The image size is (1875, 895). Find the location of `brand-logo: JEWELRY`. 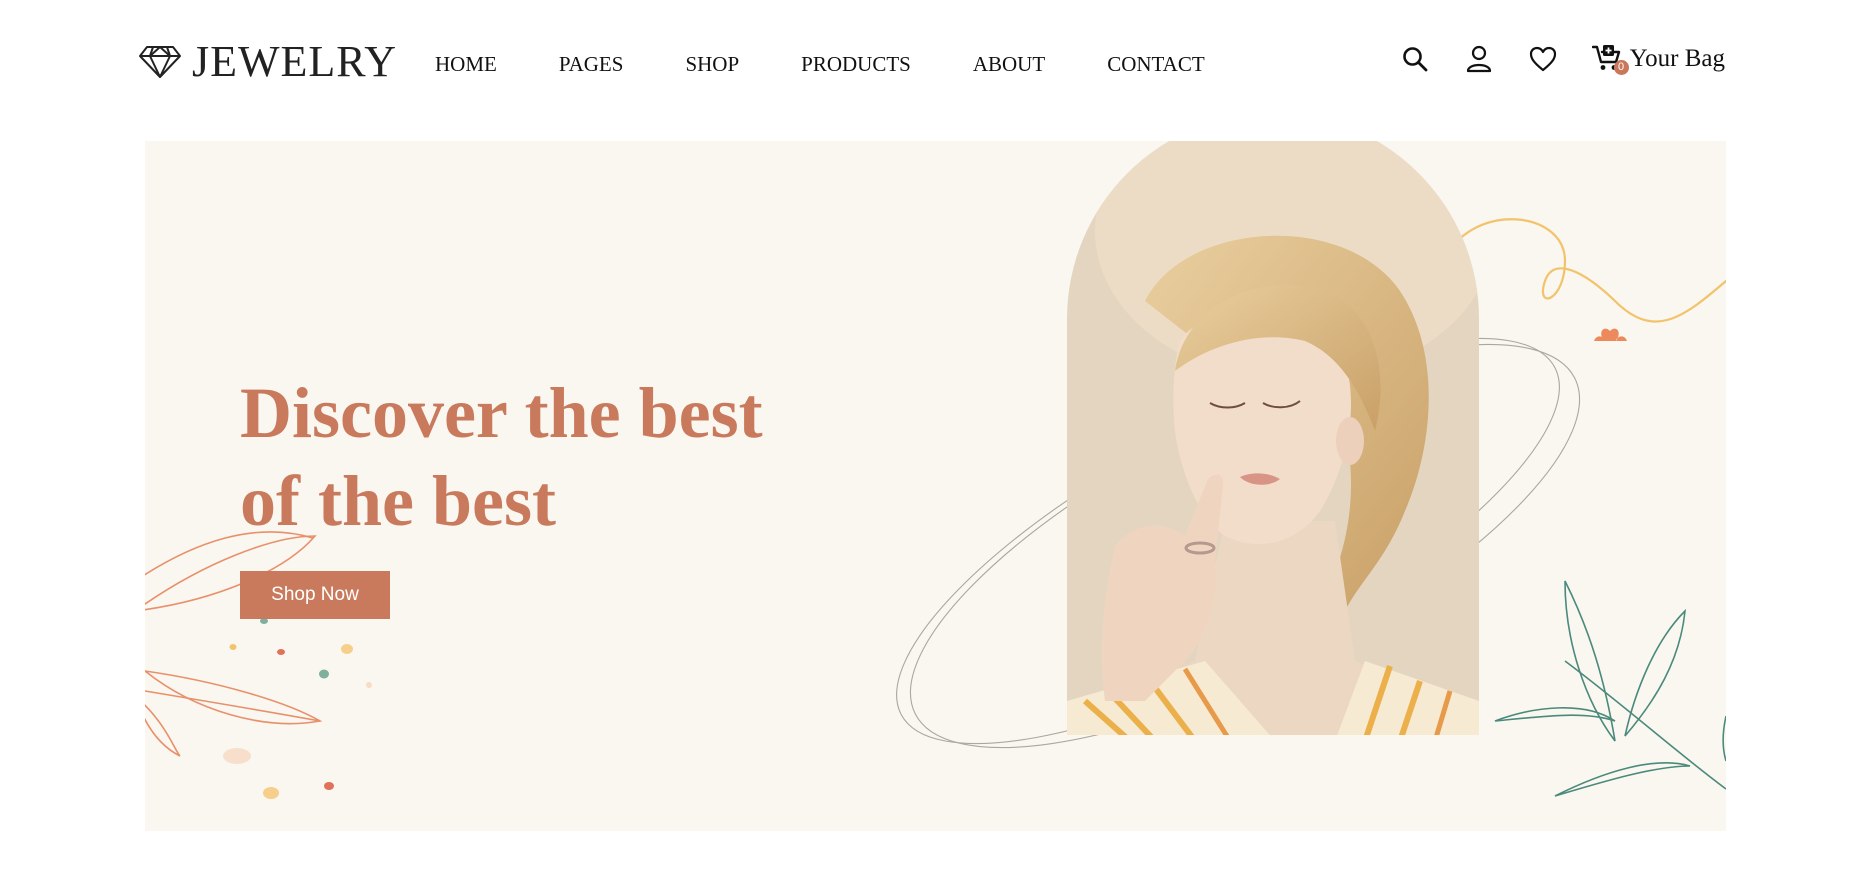

brand-logo: JEWELRY is located at coordinates (267, 62).